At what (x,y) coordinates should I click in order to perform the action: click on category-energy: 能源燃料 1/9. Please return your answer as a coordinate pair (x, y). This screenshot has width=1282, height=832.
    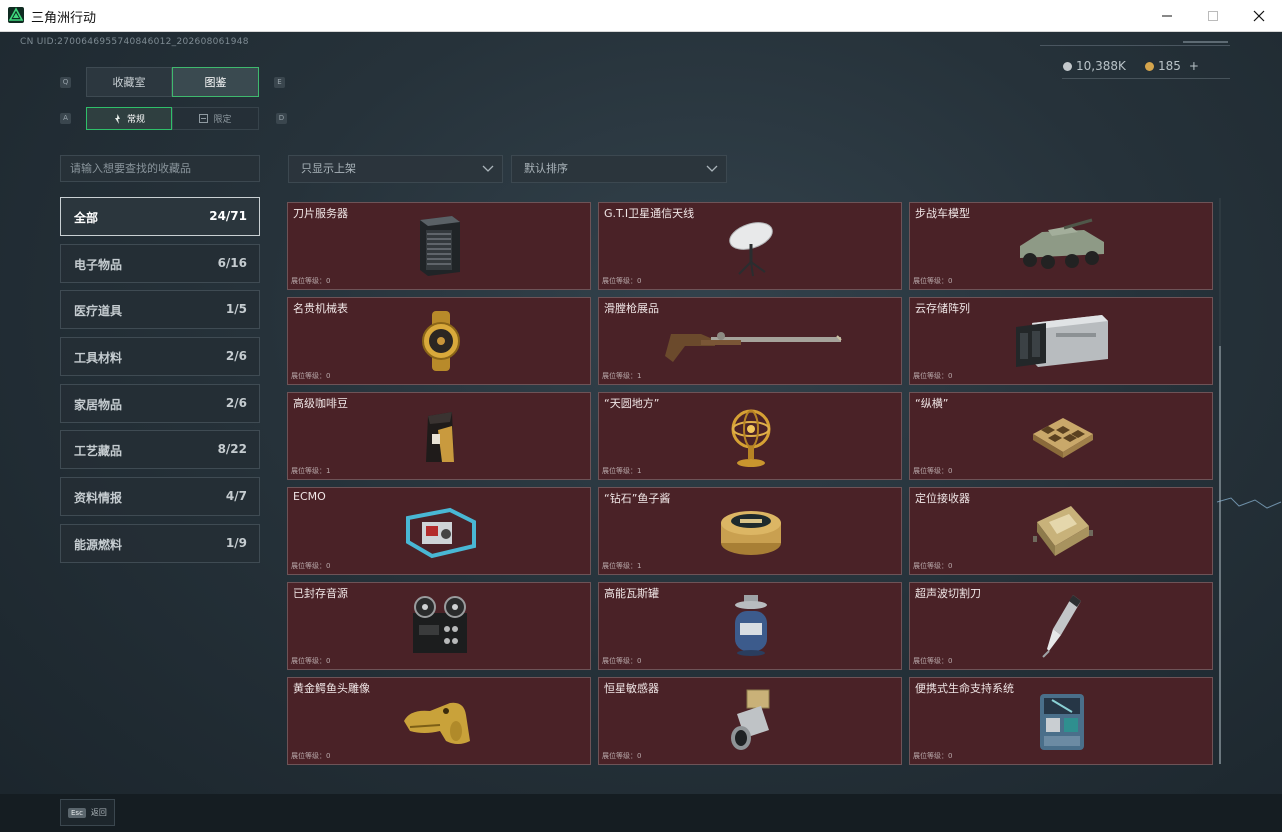
    Looking at the image, I should click on (160, 543).